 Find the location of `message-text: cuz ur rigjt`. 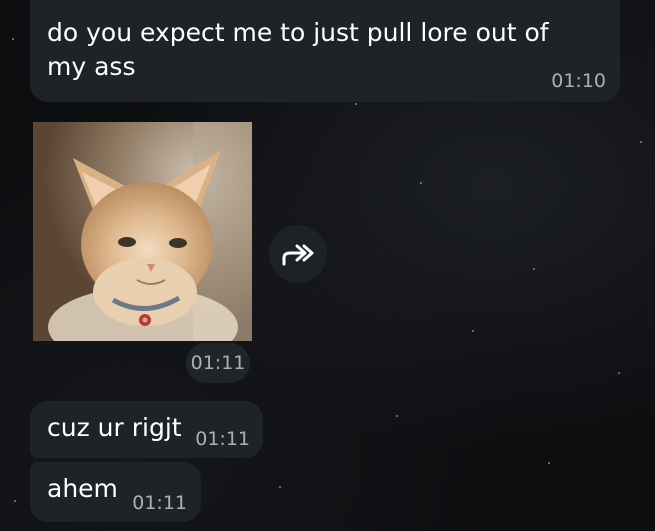

message-text: cuz ur rigjt is located at coordinates (114, 427).